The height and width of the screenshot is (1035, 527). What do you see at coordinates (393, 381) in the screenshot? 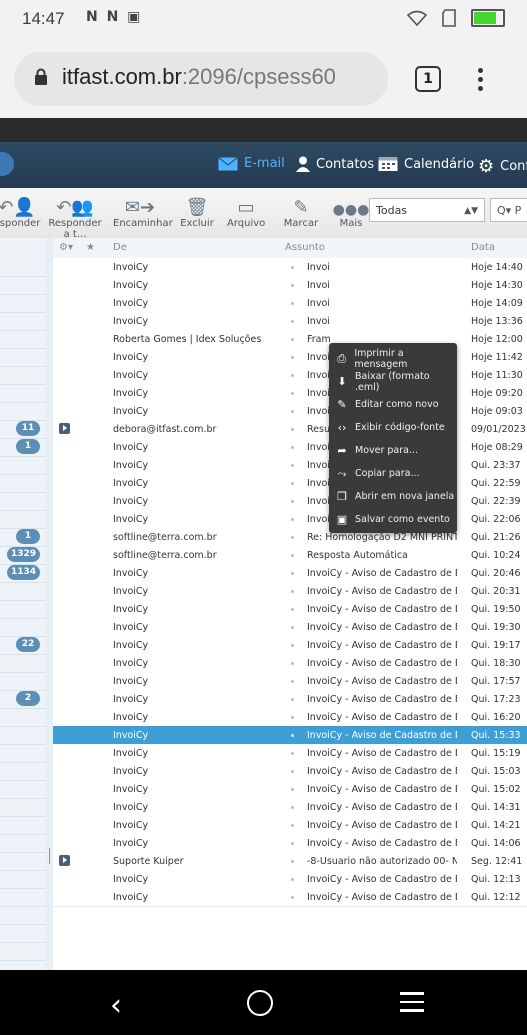
I see `menu-item-download: ⬇ Baixar (formato .eml)` at bounding box center [393, 381].